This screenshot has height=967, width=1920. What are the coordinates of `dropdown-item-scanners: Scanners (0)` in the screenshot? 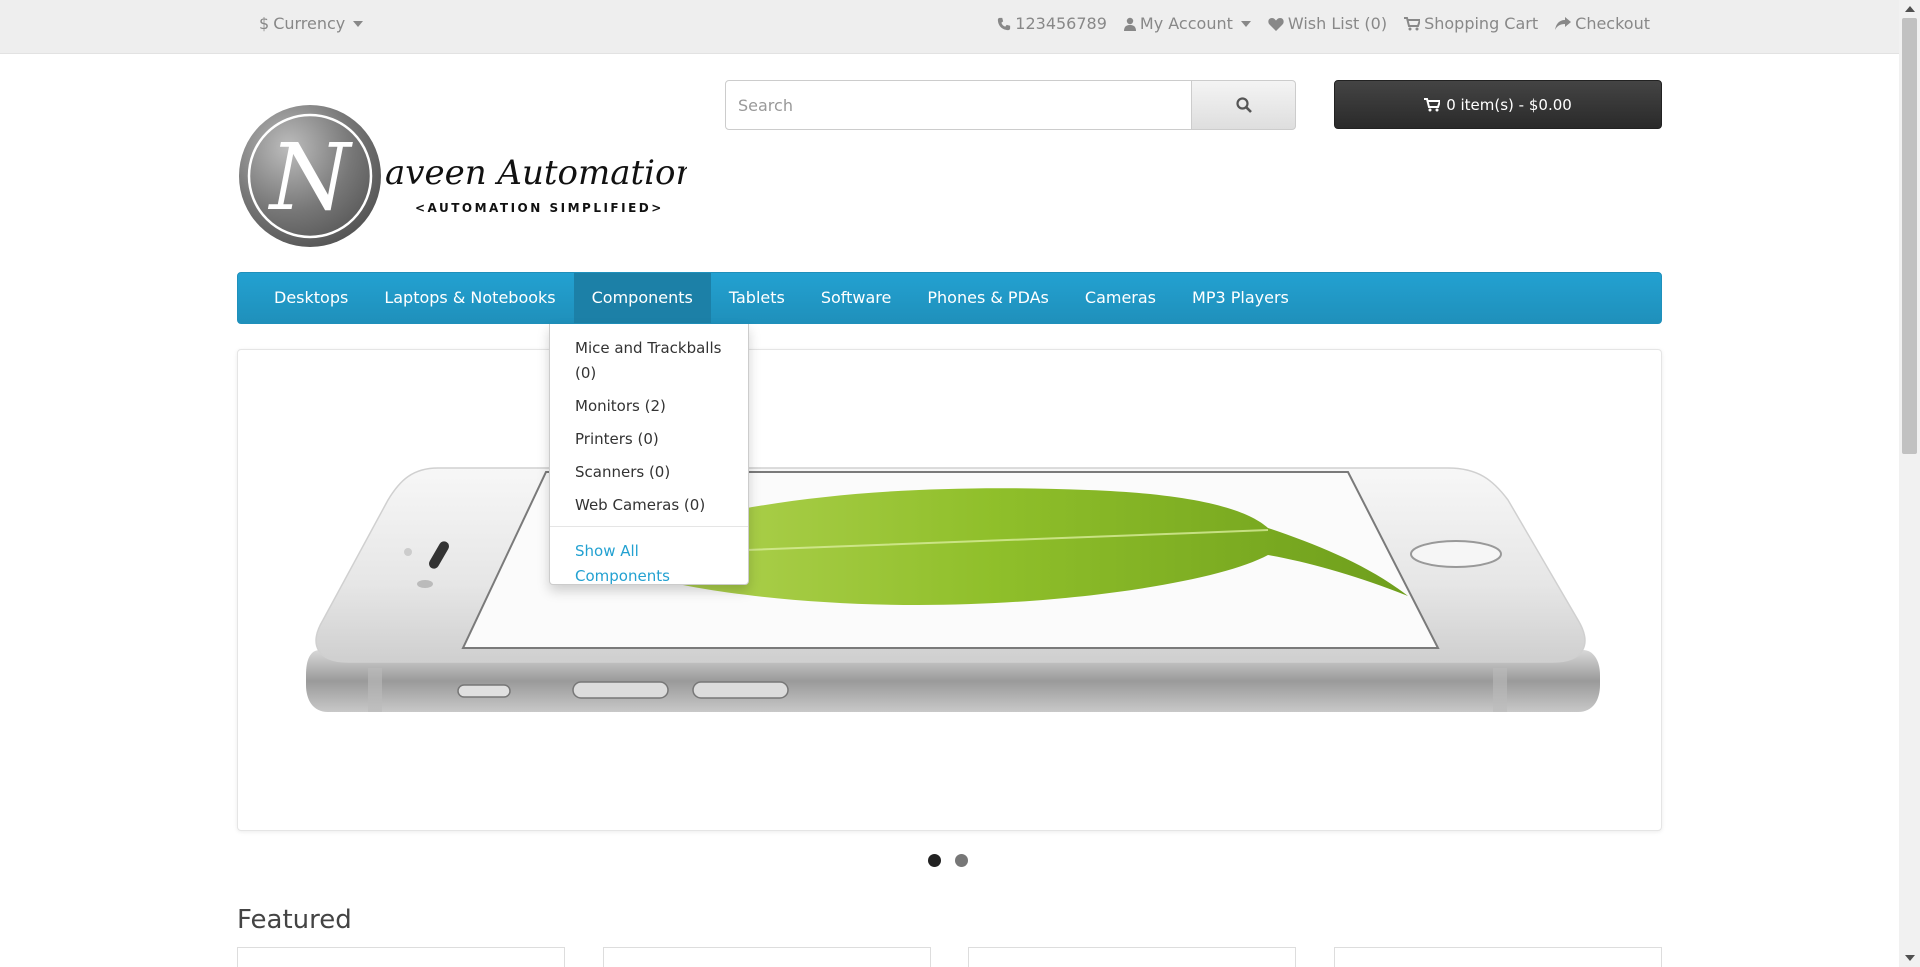 It's located at (649, 472).